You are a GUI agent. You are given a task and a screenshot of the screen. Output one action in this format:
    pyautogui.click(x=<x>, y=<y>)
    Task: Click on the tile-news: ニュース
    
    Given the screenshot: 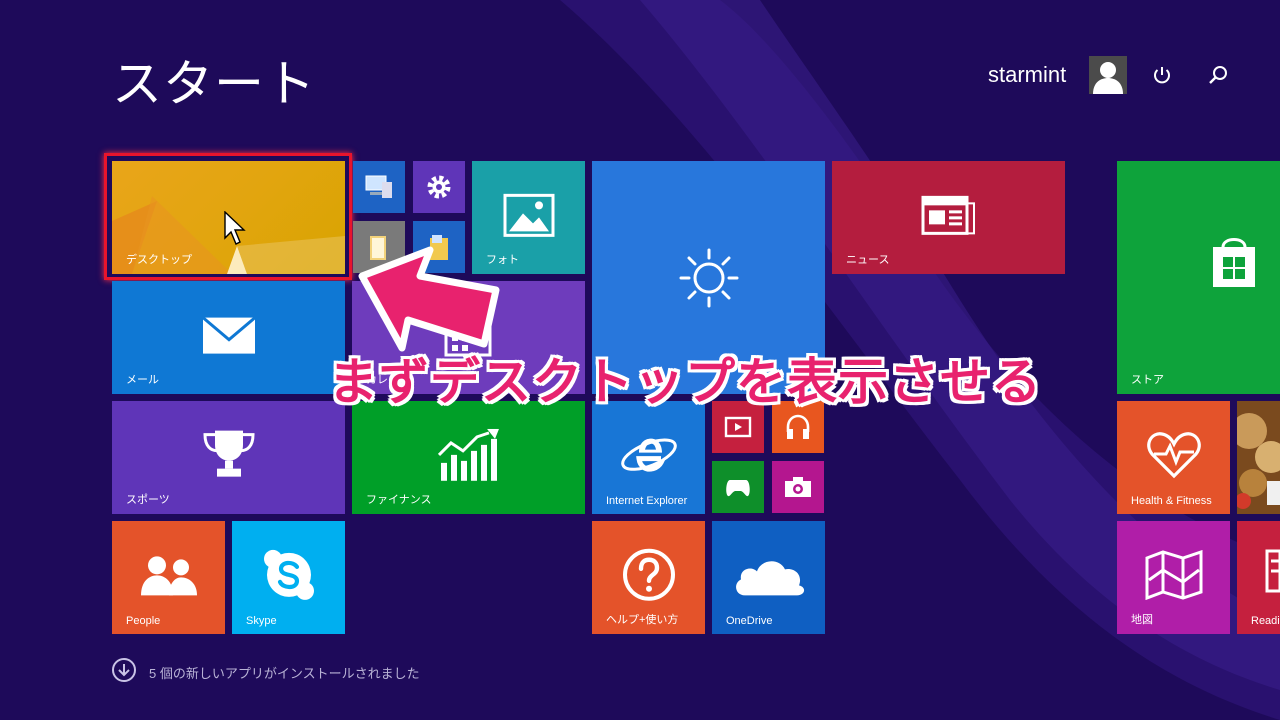 What is the action you would take?
    pyautogui.click(x=948, y=217)
    